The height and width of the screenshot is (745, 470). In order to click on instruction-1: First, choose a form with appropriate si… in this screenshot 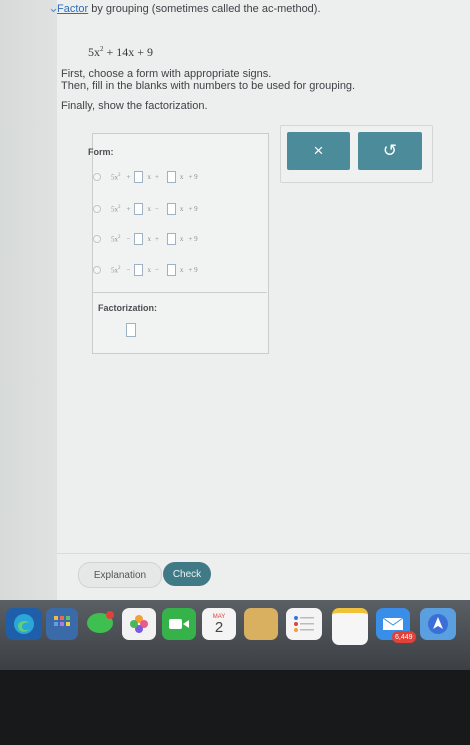, I will do `click(166, 74)`.